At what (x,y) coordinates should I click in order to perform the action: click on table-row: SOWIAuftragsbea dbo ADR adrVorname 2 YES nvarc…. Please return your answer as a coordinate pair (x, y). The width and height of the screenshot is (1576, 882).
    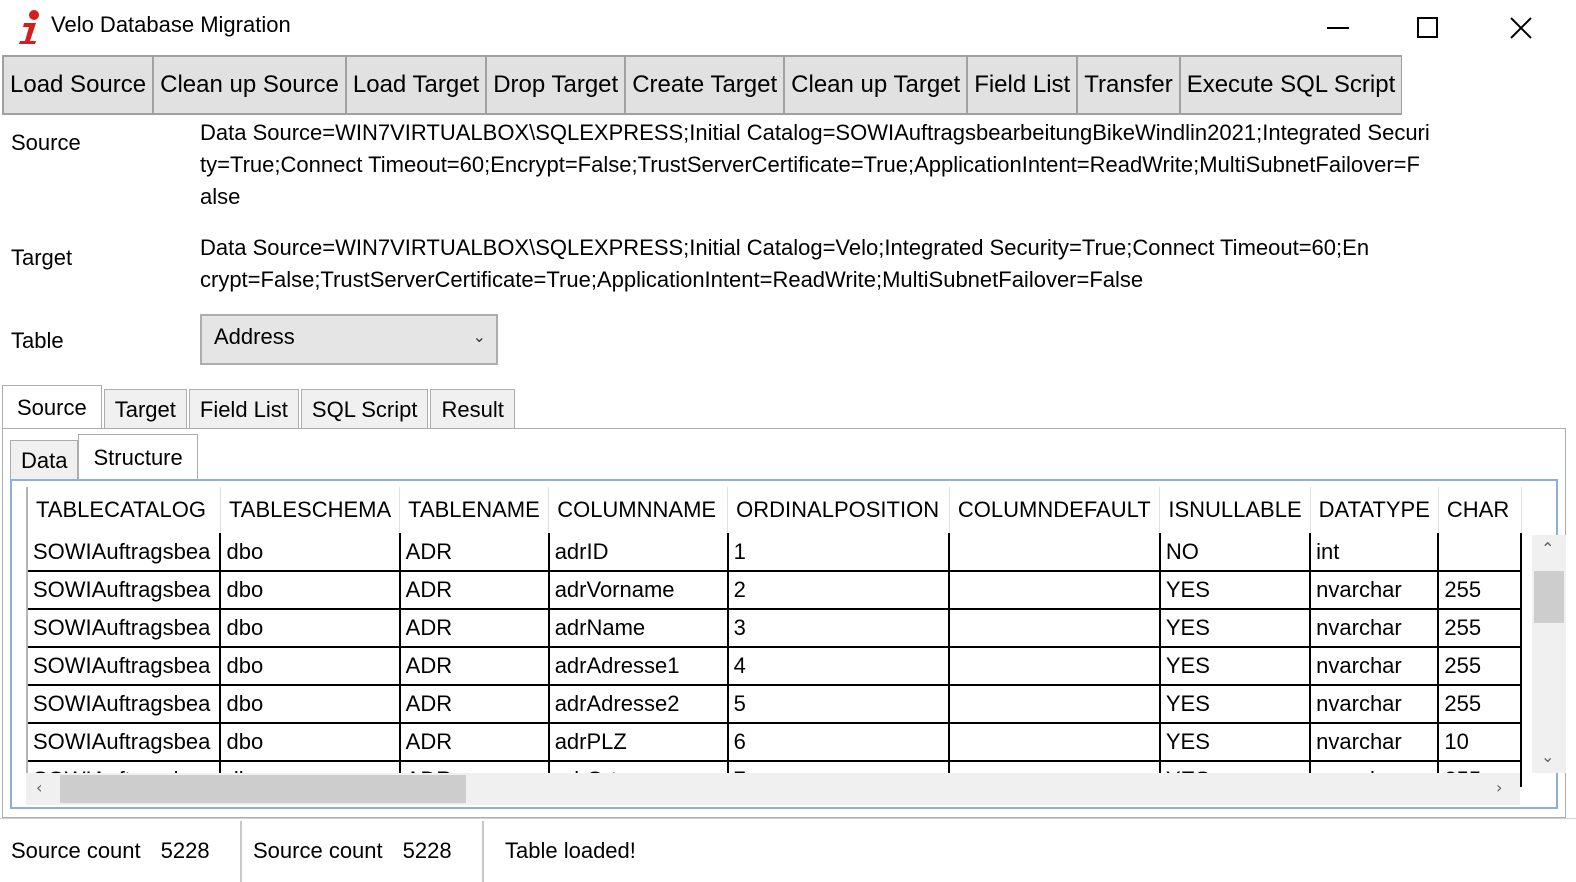
    Looking at the image, I should click on (775, 590).